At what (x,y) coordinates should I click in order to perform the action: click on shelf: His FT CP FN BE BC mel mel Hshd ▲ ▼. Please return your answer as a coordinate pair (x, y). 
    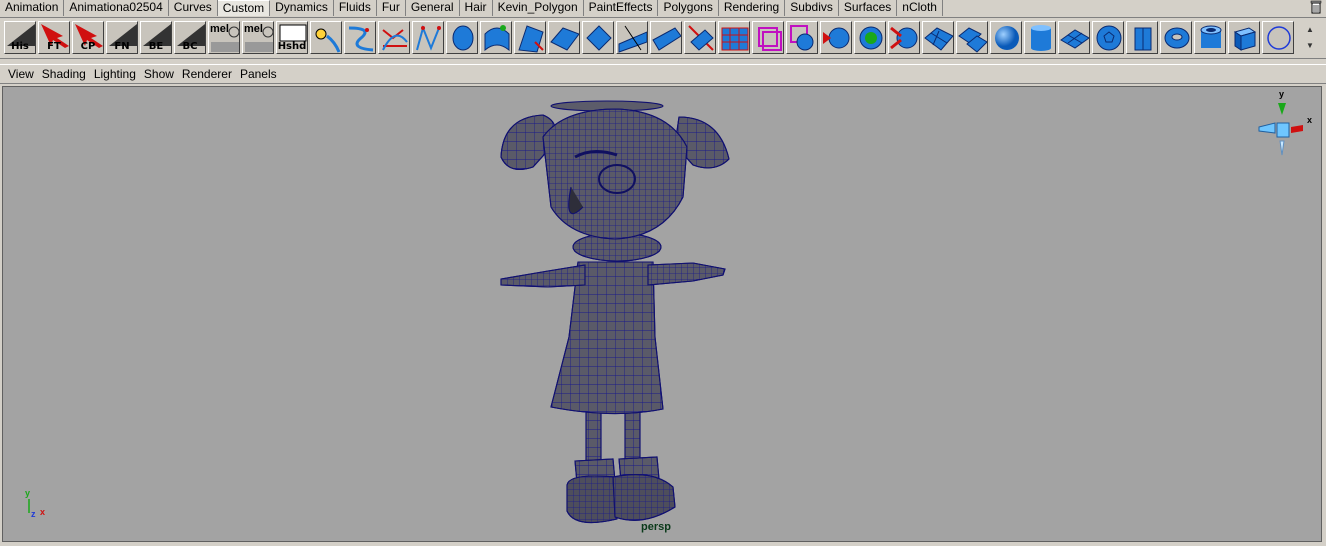
    Looking at the image, I should click on (663, 38).